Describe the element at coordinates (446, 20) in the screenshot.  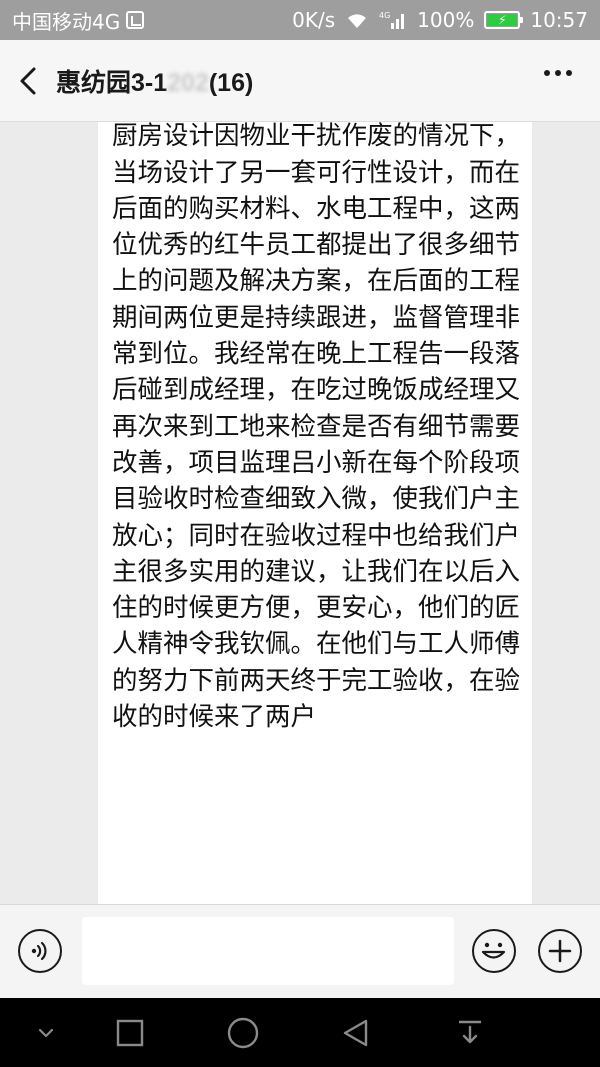
I see `battery-percent: 100%` at that location.